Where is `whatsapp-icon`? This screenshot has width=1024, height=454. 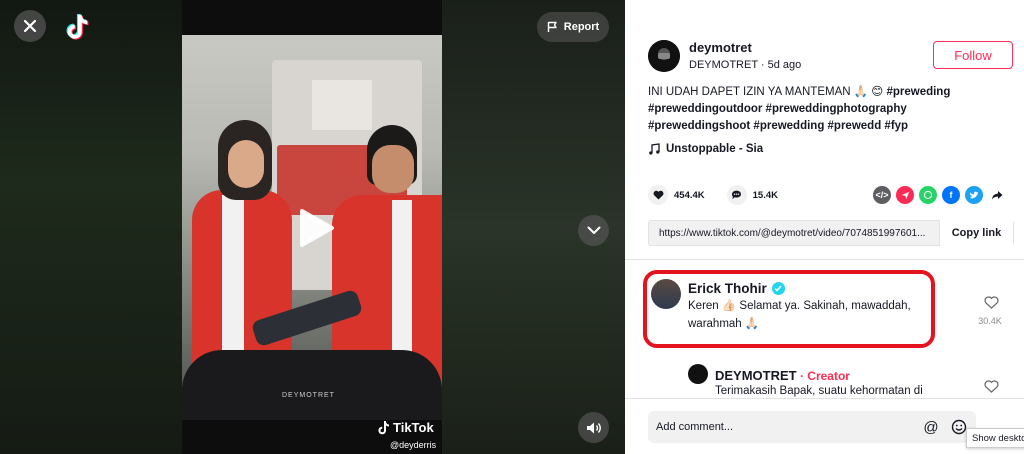
whatsapp-icon is located at coordinates (928, 195).